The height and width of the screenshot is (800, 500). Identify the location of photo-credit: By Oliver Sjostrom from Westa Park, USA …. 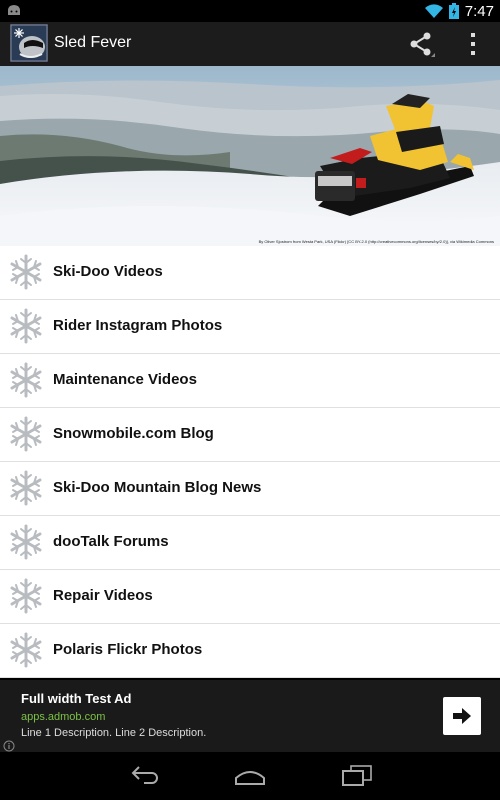
(376, 241).